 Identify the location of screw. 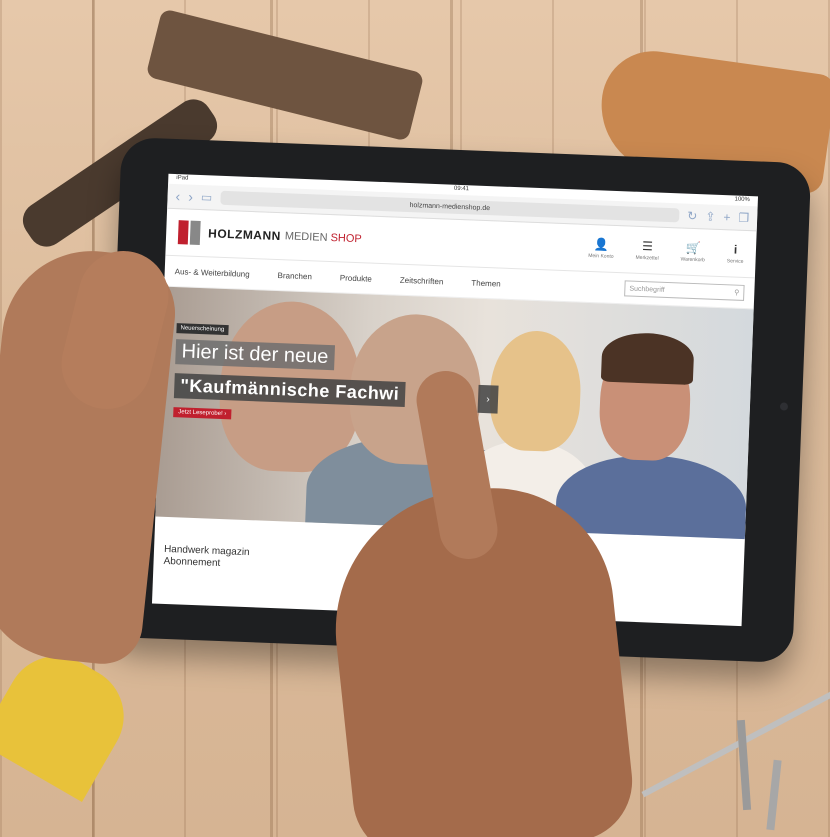
(774, 795).